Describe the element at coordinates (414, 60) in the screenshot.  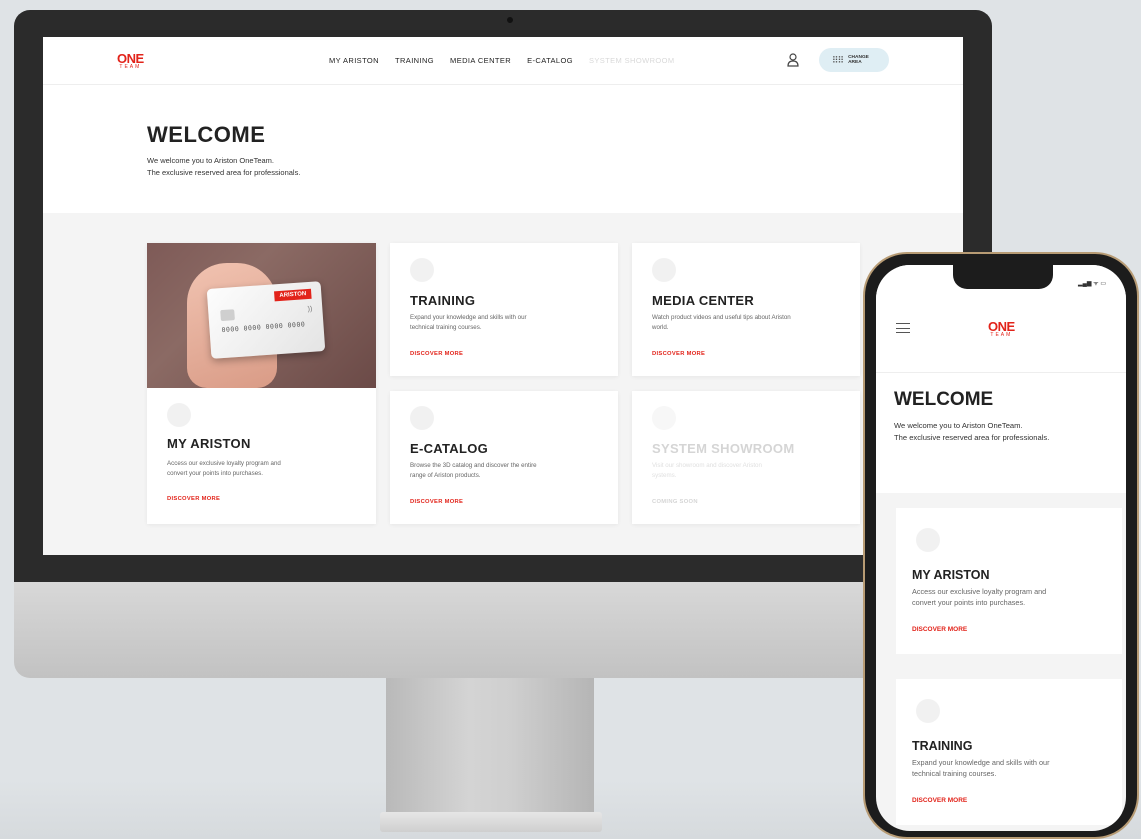
I see `nav-training: TRAINING` at that location.